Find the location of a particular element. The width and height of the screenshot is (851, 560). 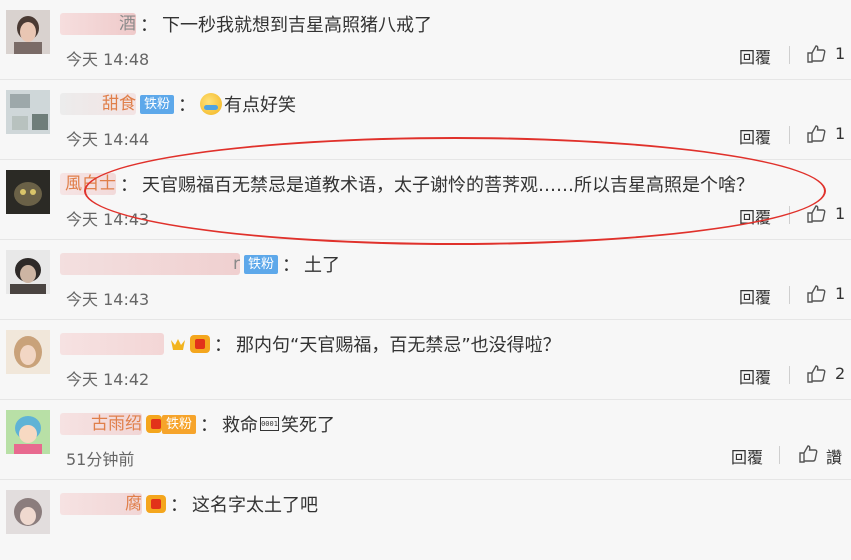

username: 腐 is located at coordinates (101, 504).